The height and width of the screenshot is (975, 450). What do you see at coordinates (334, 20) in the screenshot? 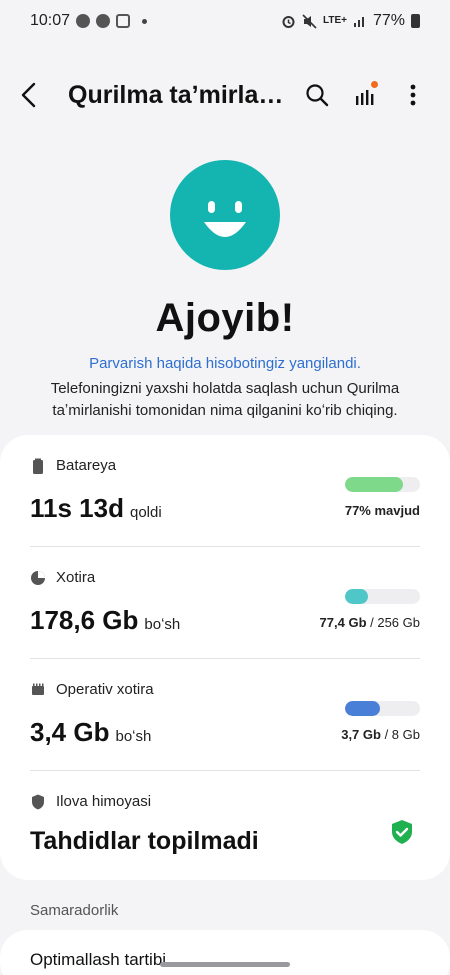
I see `network-type: LTE+` at bounding box center [334, 20].